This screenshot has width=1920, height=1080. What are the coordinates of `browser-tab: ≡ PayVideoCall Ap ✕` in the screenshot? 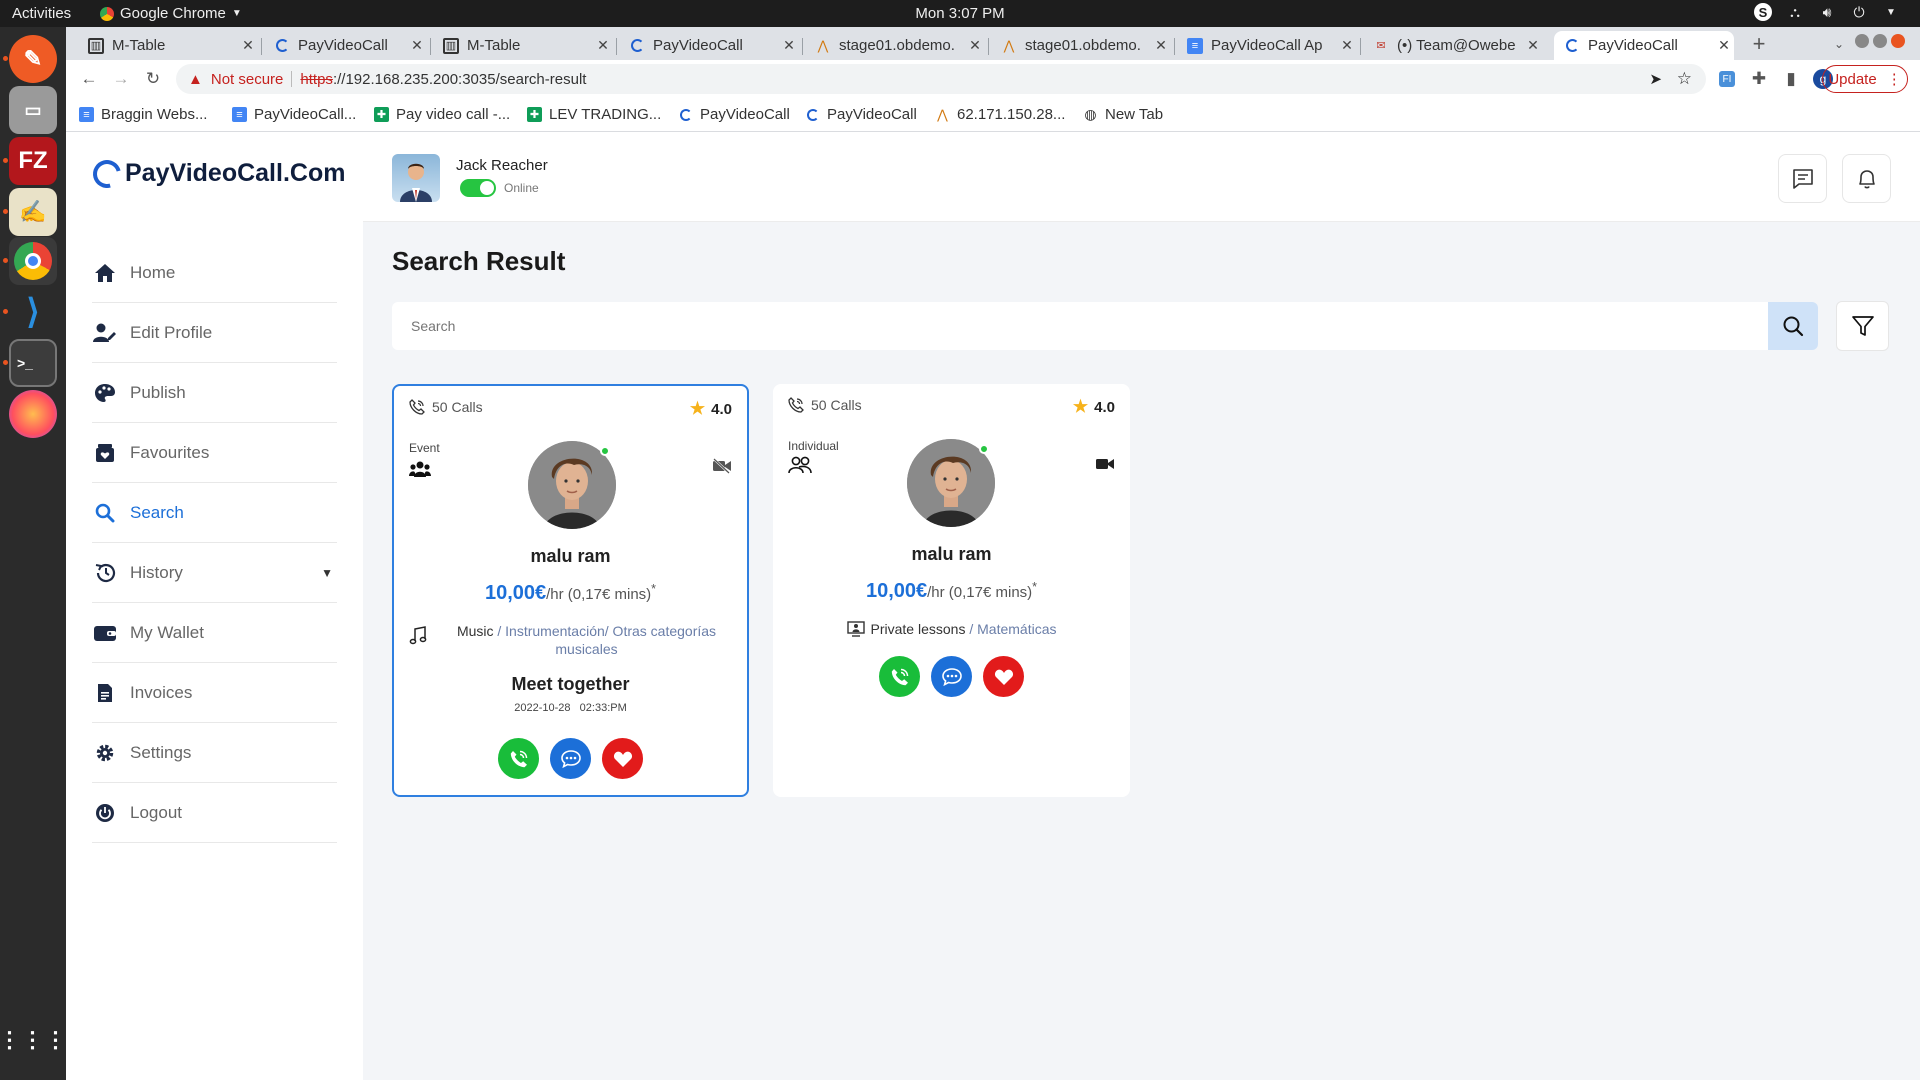 It's located at (1267, 45).